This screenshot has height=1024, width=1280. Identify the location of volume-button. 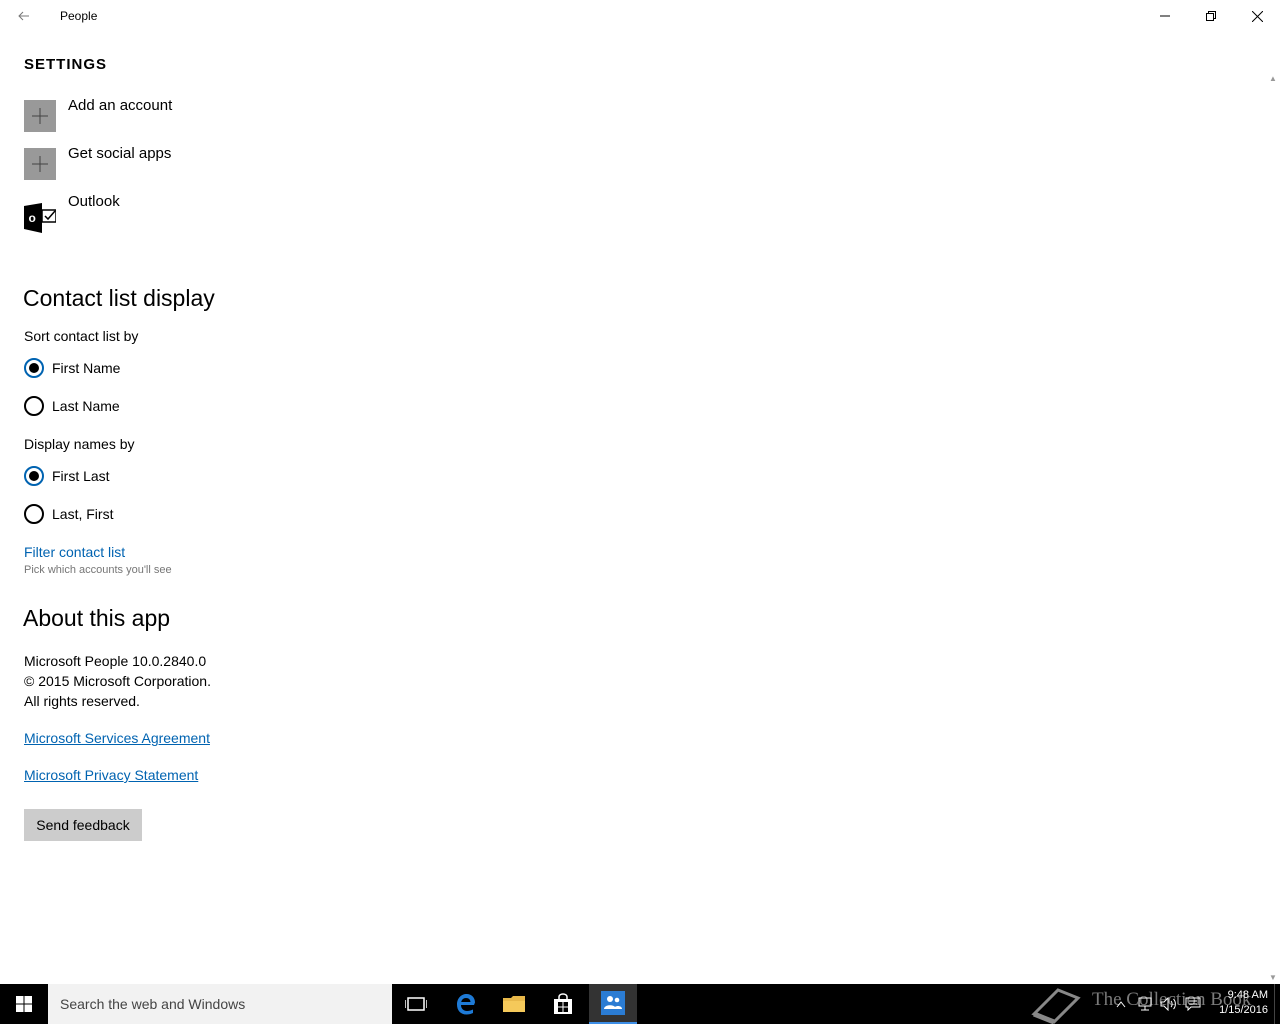
(1169, 1004).